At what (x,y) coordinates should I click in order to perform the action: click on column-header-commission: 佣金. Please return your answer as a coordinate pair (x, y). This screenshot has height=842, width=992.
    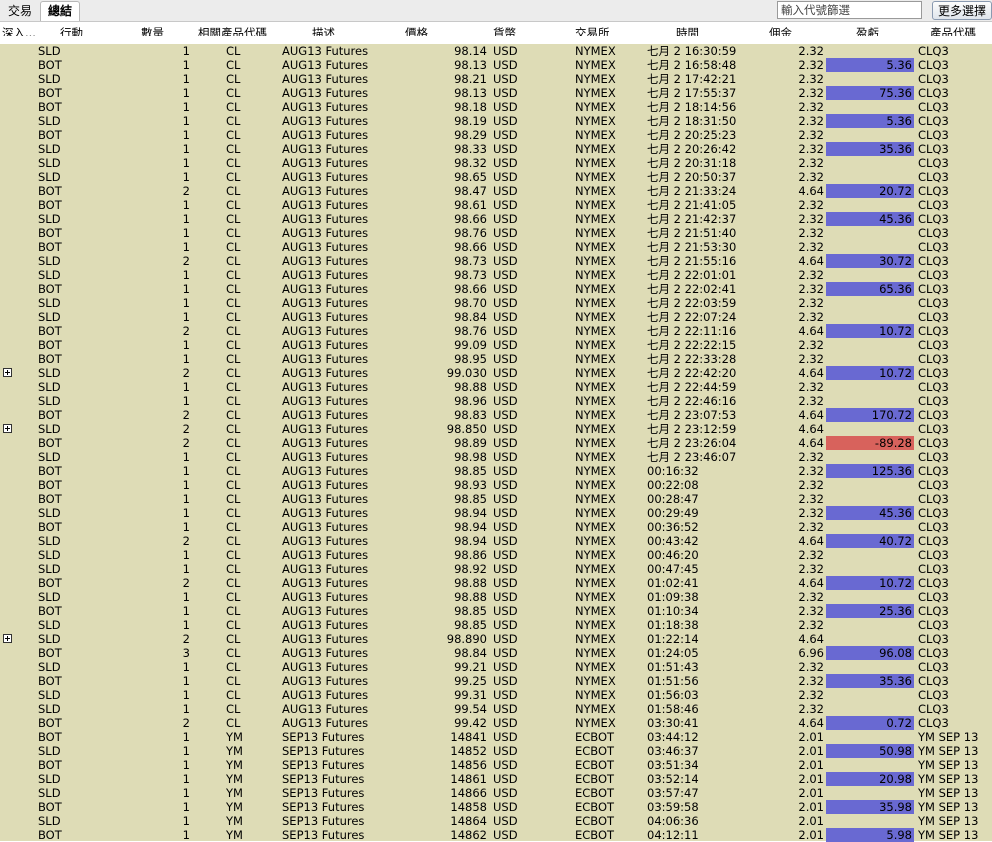
    Looking at the image, I should click on (789, 29).